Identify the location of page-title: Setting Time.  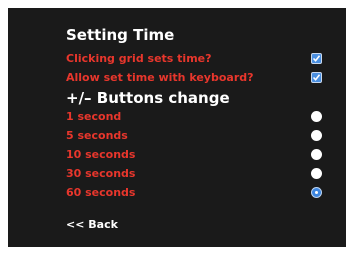
(120, 35).